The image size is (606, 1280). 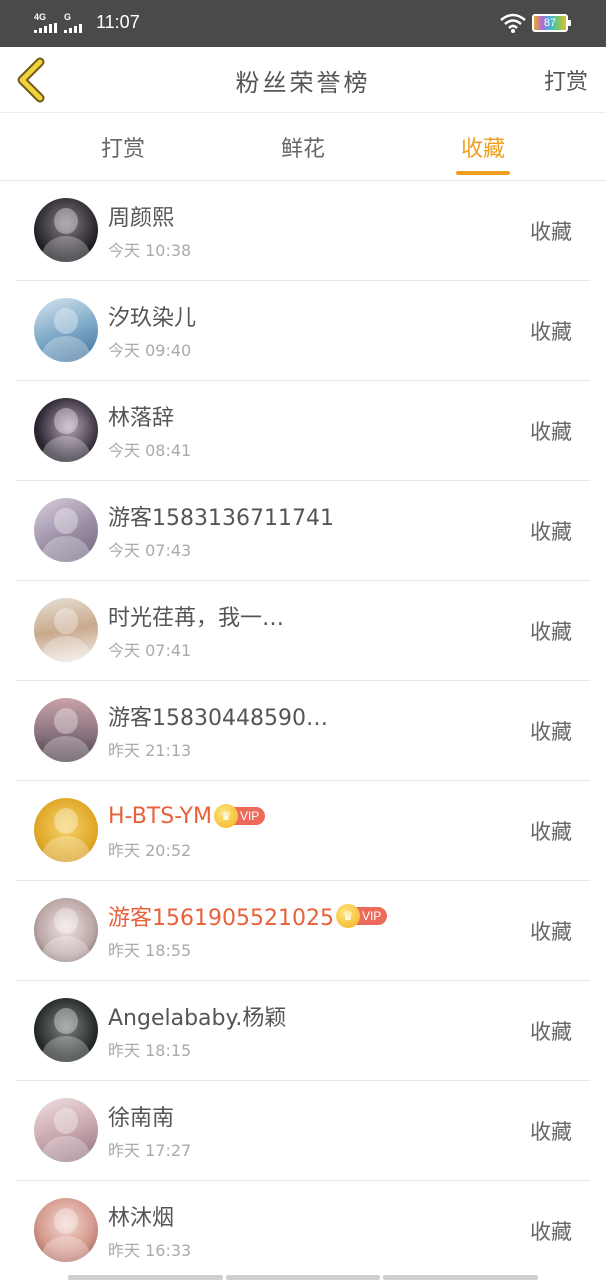 What do you see at coordinates (150, 650) in the screenshot?
I see `item-time: 今天 07:41` at bounding box center [150, 650].